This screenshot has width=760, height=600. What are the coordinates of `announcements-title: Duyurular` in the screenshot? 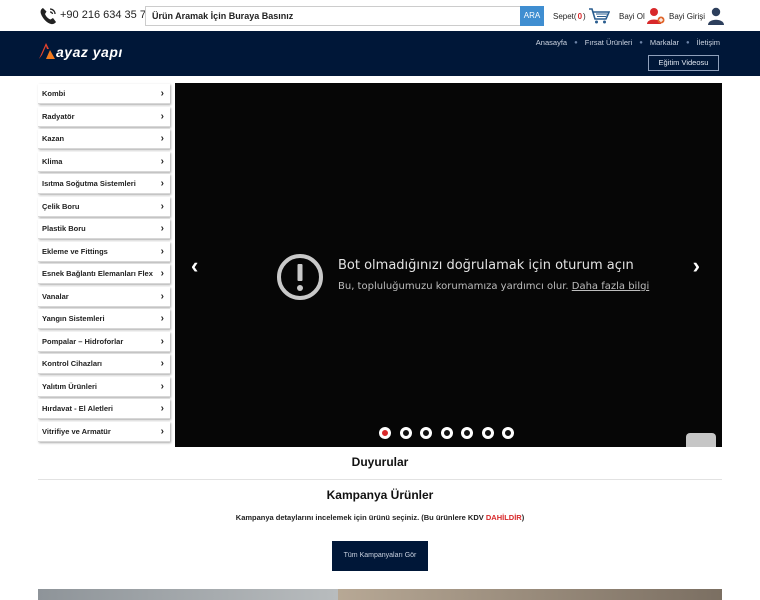 It's located at (380, 462).